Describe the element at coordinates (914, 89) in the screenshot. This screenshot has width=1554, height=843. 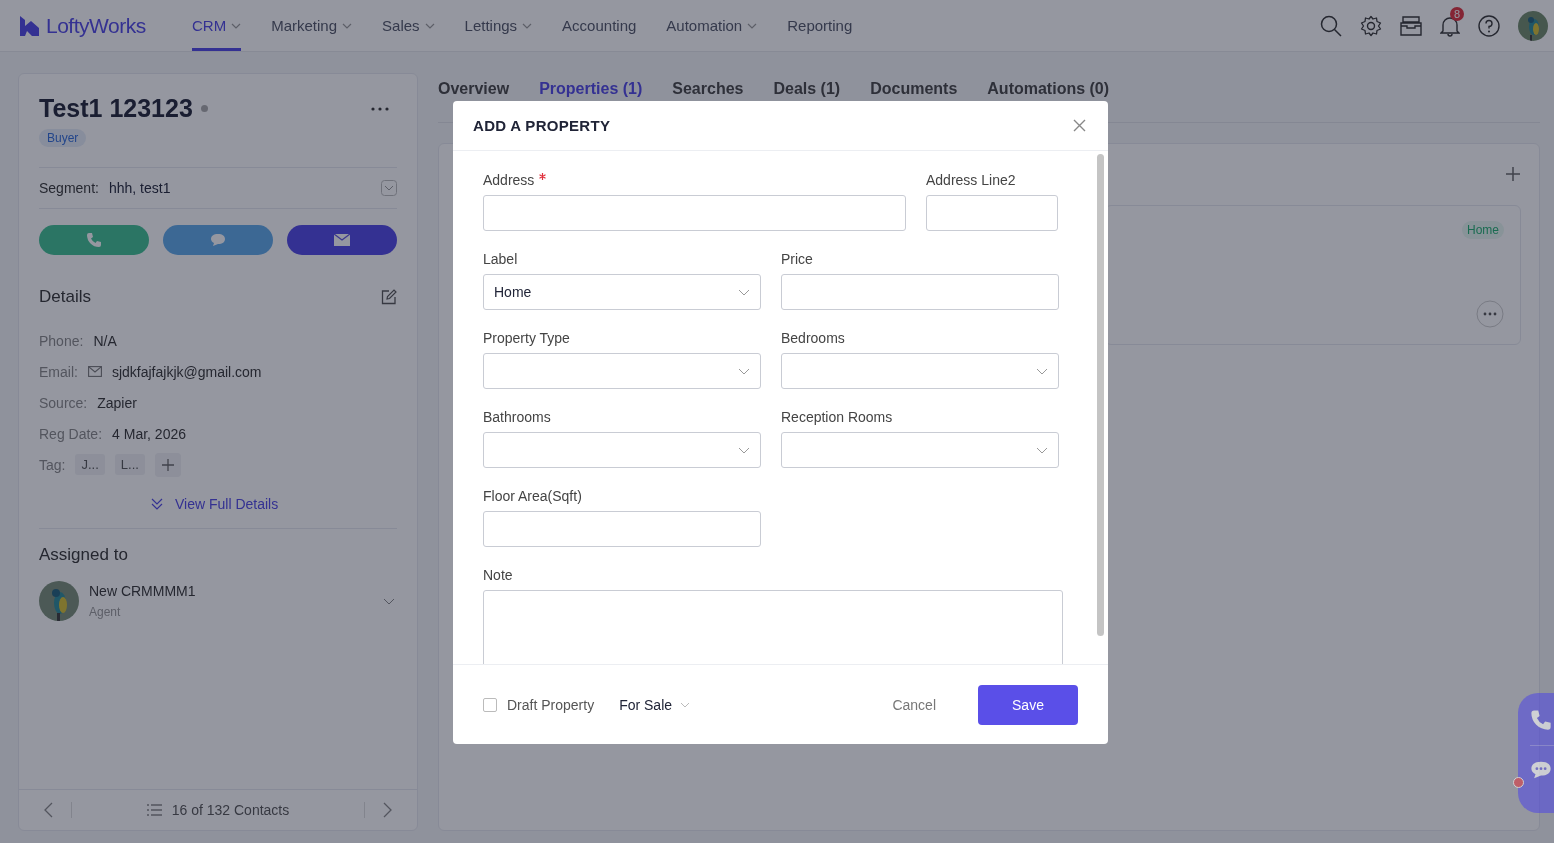
I see `tab: Documents` at that location.